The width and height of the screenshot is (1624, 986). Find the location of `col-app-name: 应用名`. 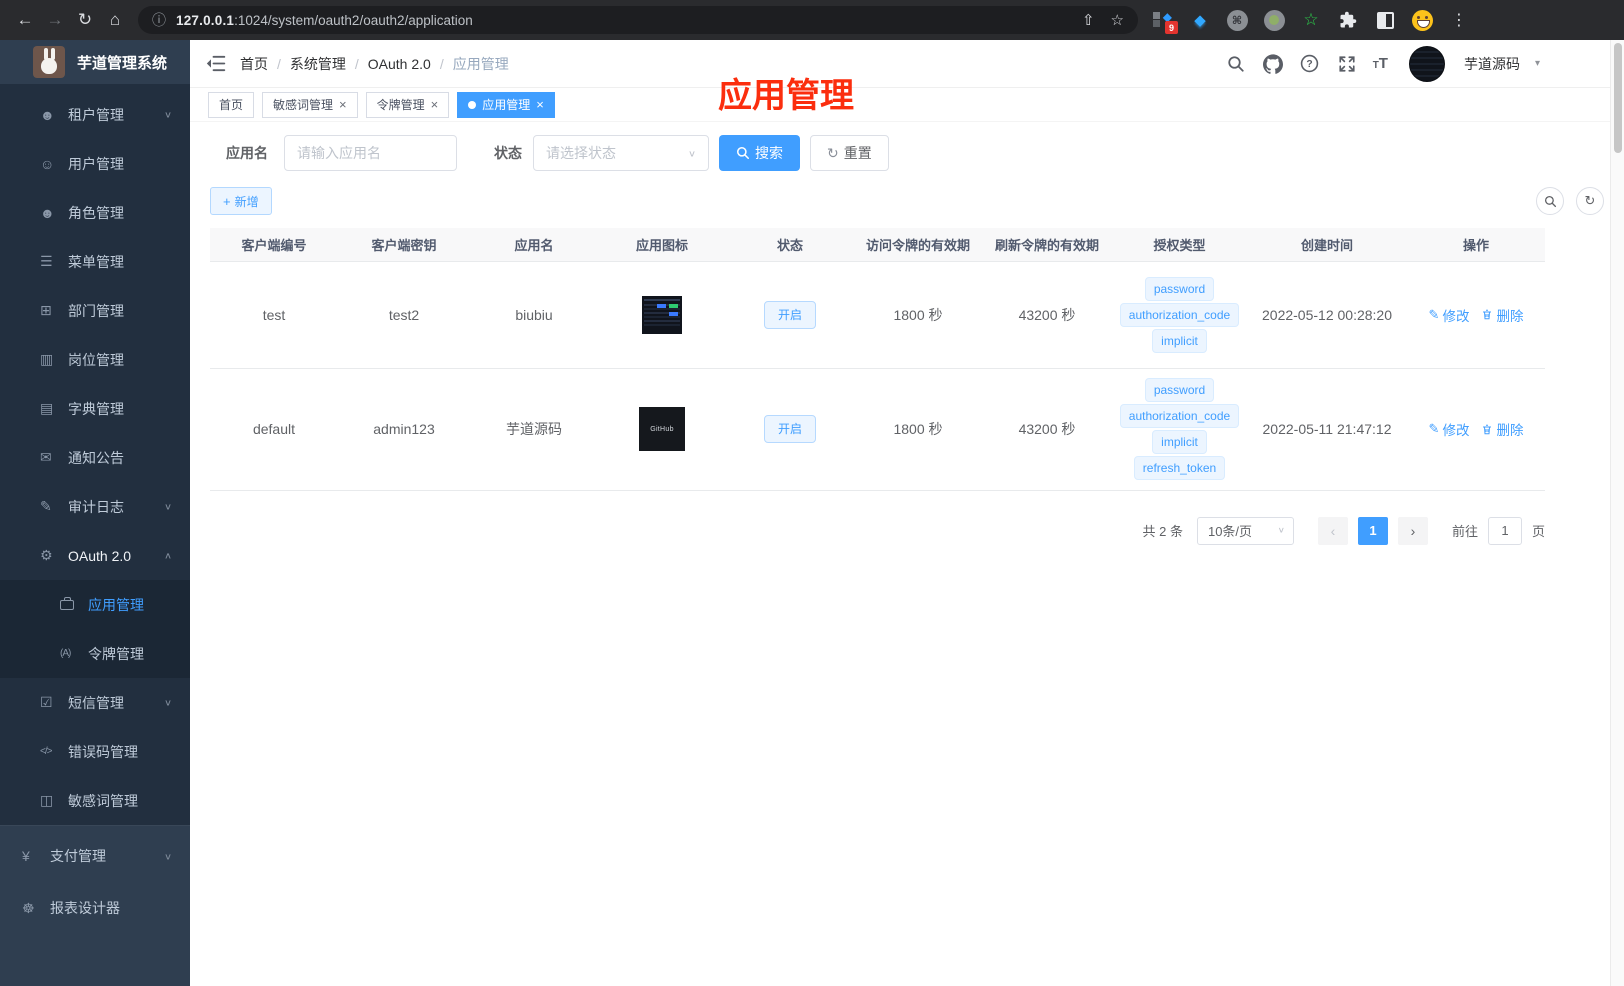

col-app-name: 应用名 is located at coordinates (534, 245).